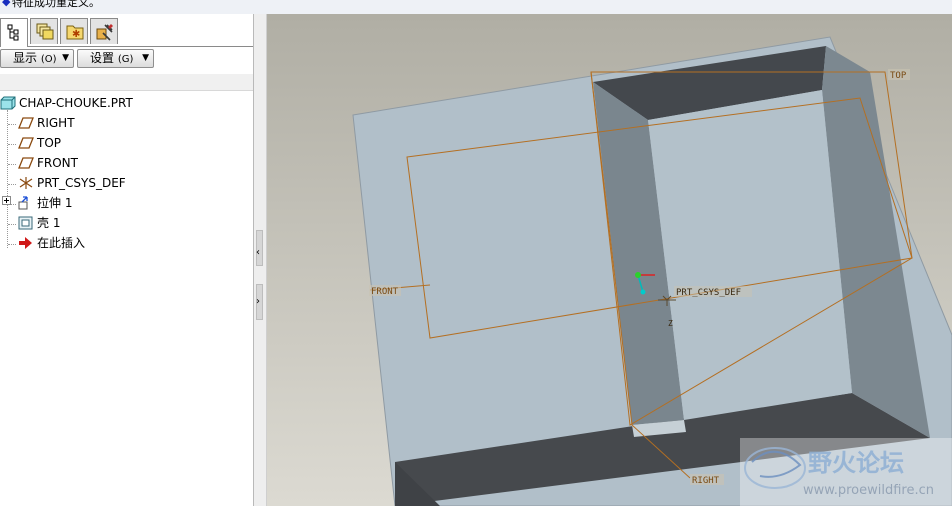  I want to click on watermark-url: www.proewildfire.cn, so click(868, 490).